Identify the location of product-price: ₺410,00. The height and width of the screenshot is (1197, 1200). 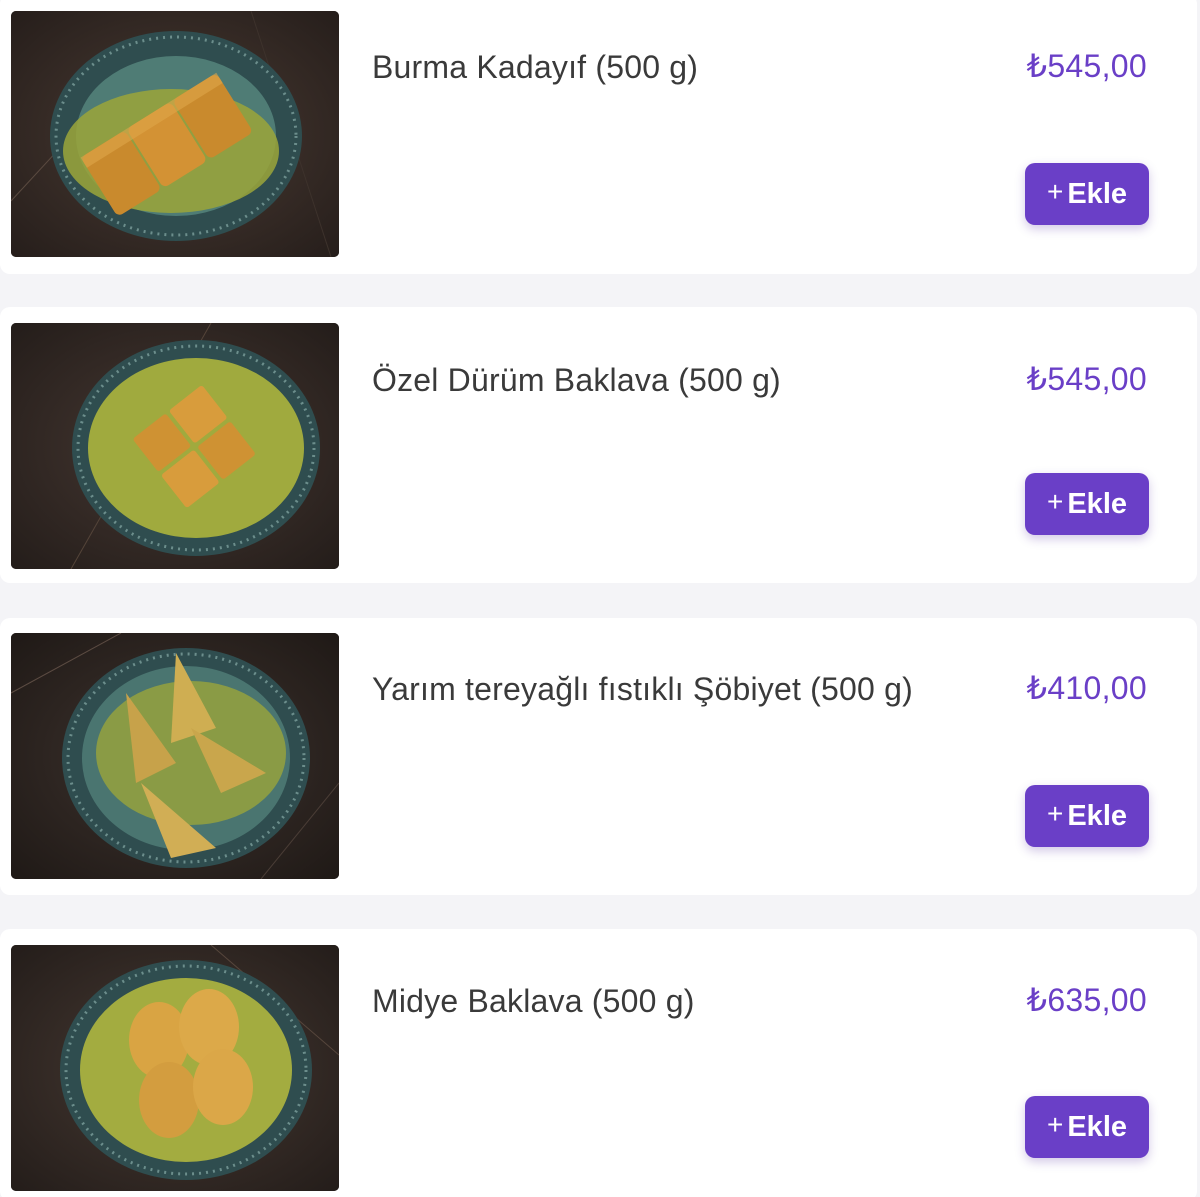
(1086, 688).